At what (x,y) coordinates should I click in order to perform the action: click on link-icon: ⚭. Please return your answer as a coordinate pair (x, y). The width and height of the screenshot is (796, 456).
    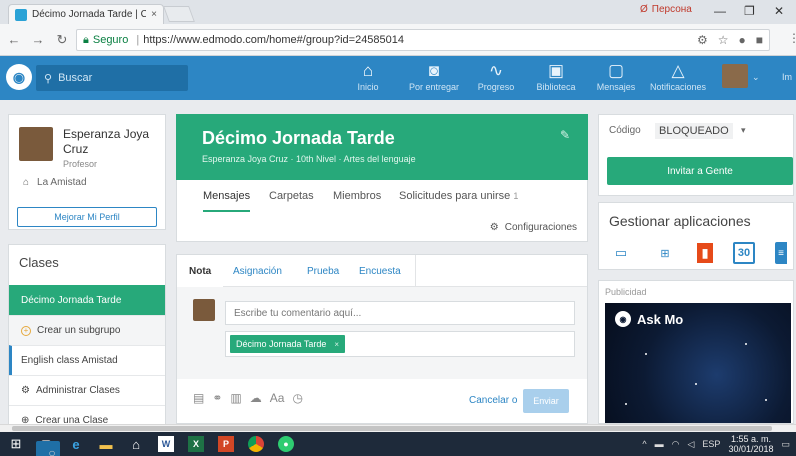
    Looking at the image, I should click on (217, 398).